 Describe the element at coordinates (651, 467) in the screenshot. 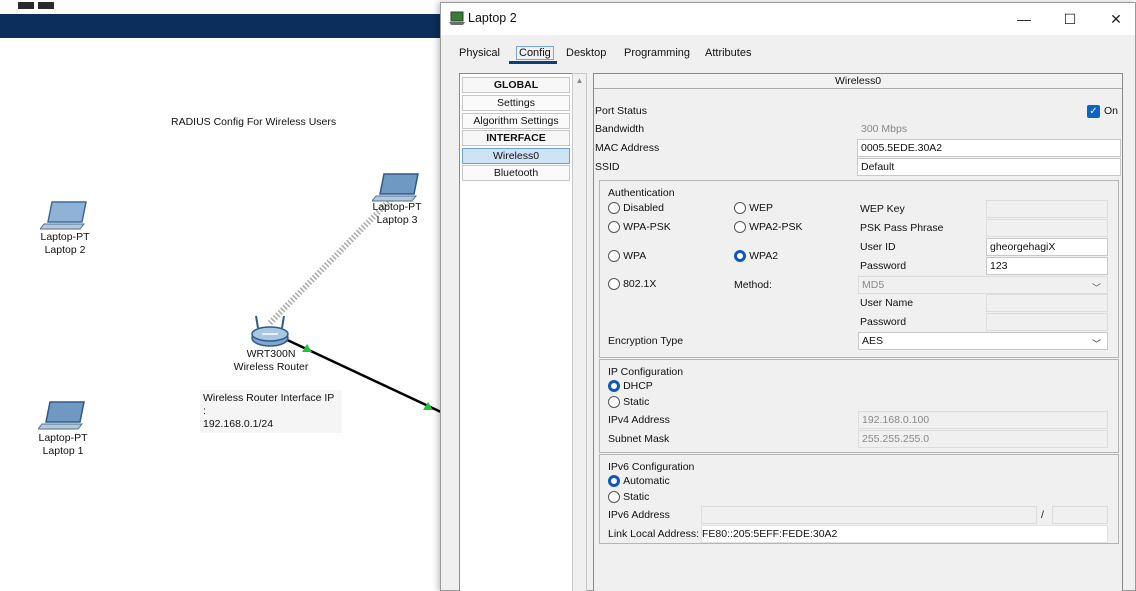

I see `ipv6-configuration-title: IPv6 Configuration` at that location.